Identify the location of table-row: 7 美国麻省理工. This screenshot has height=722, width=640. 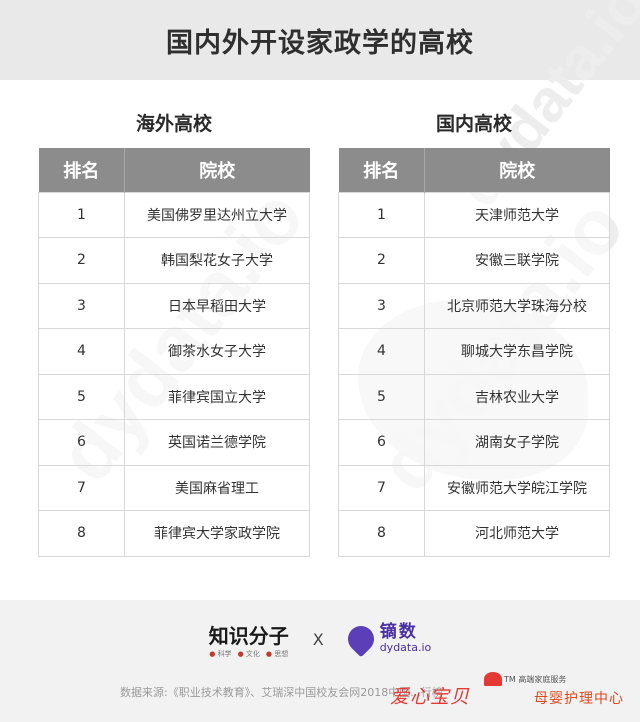
(174, 488).